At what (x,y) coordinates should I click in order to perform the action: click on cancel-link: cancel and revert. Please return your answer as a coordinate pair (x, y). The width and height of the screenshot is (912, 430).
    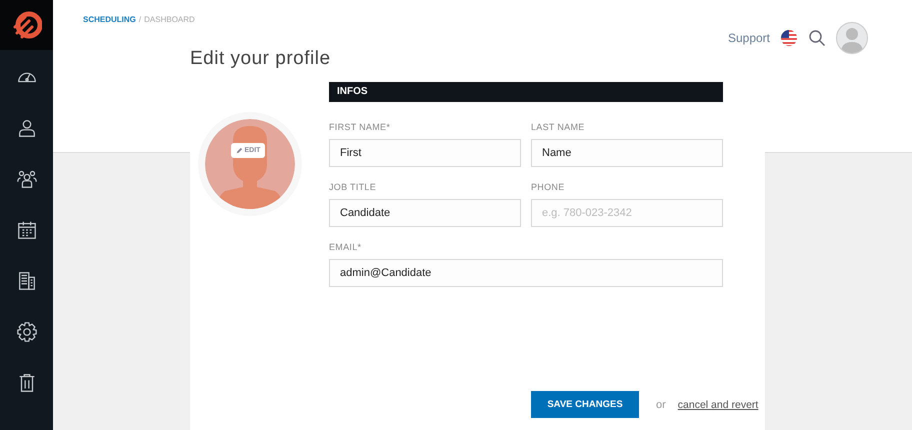
    Looking at the image, I should click on (718, 404).